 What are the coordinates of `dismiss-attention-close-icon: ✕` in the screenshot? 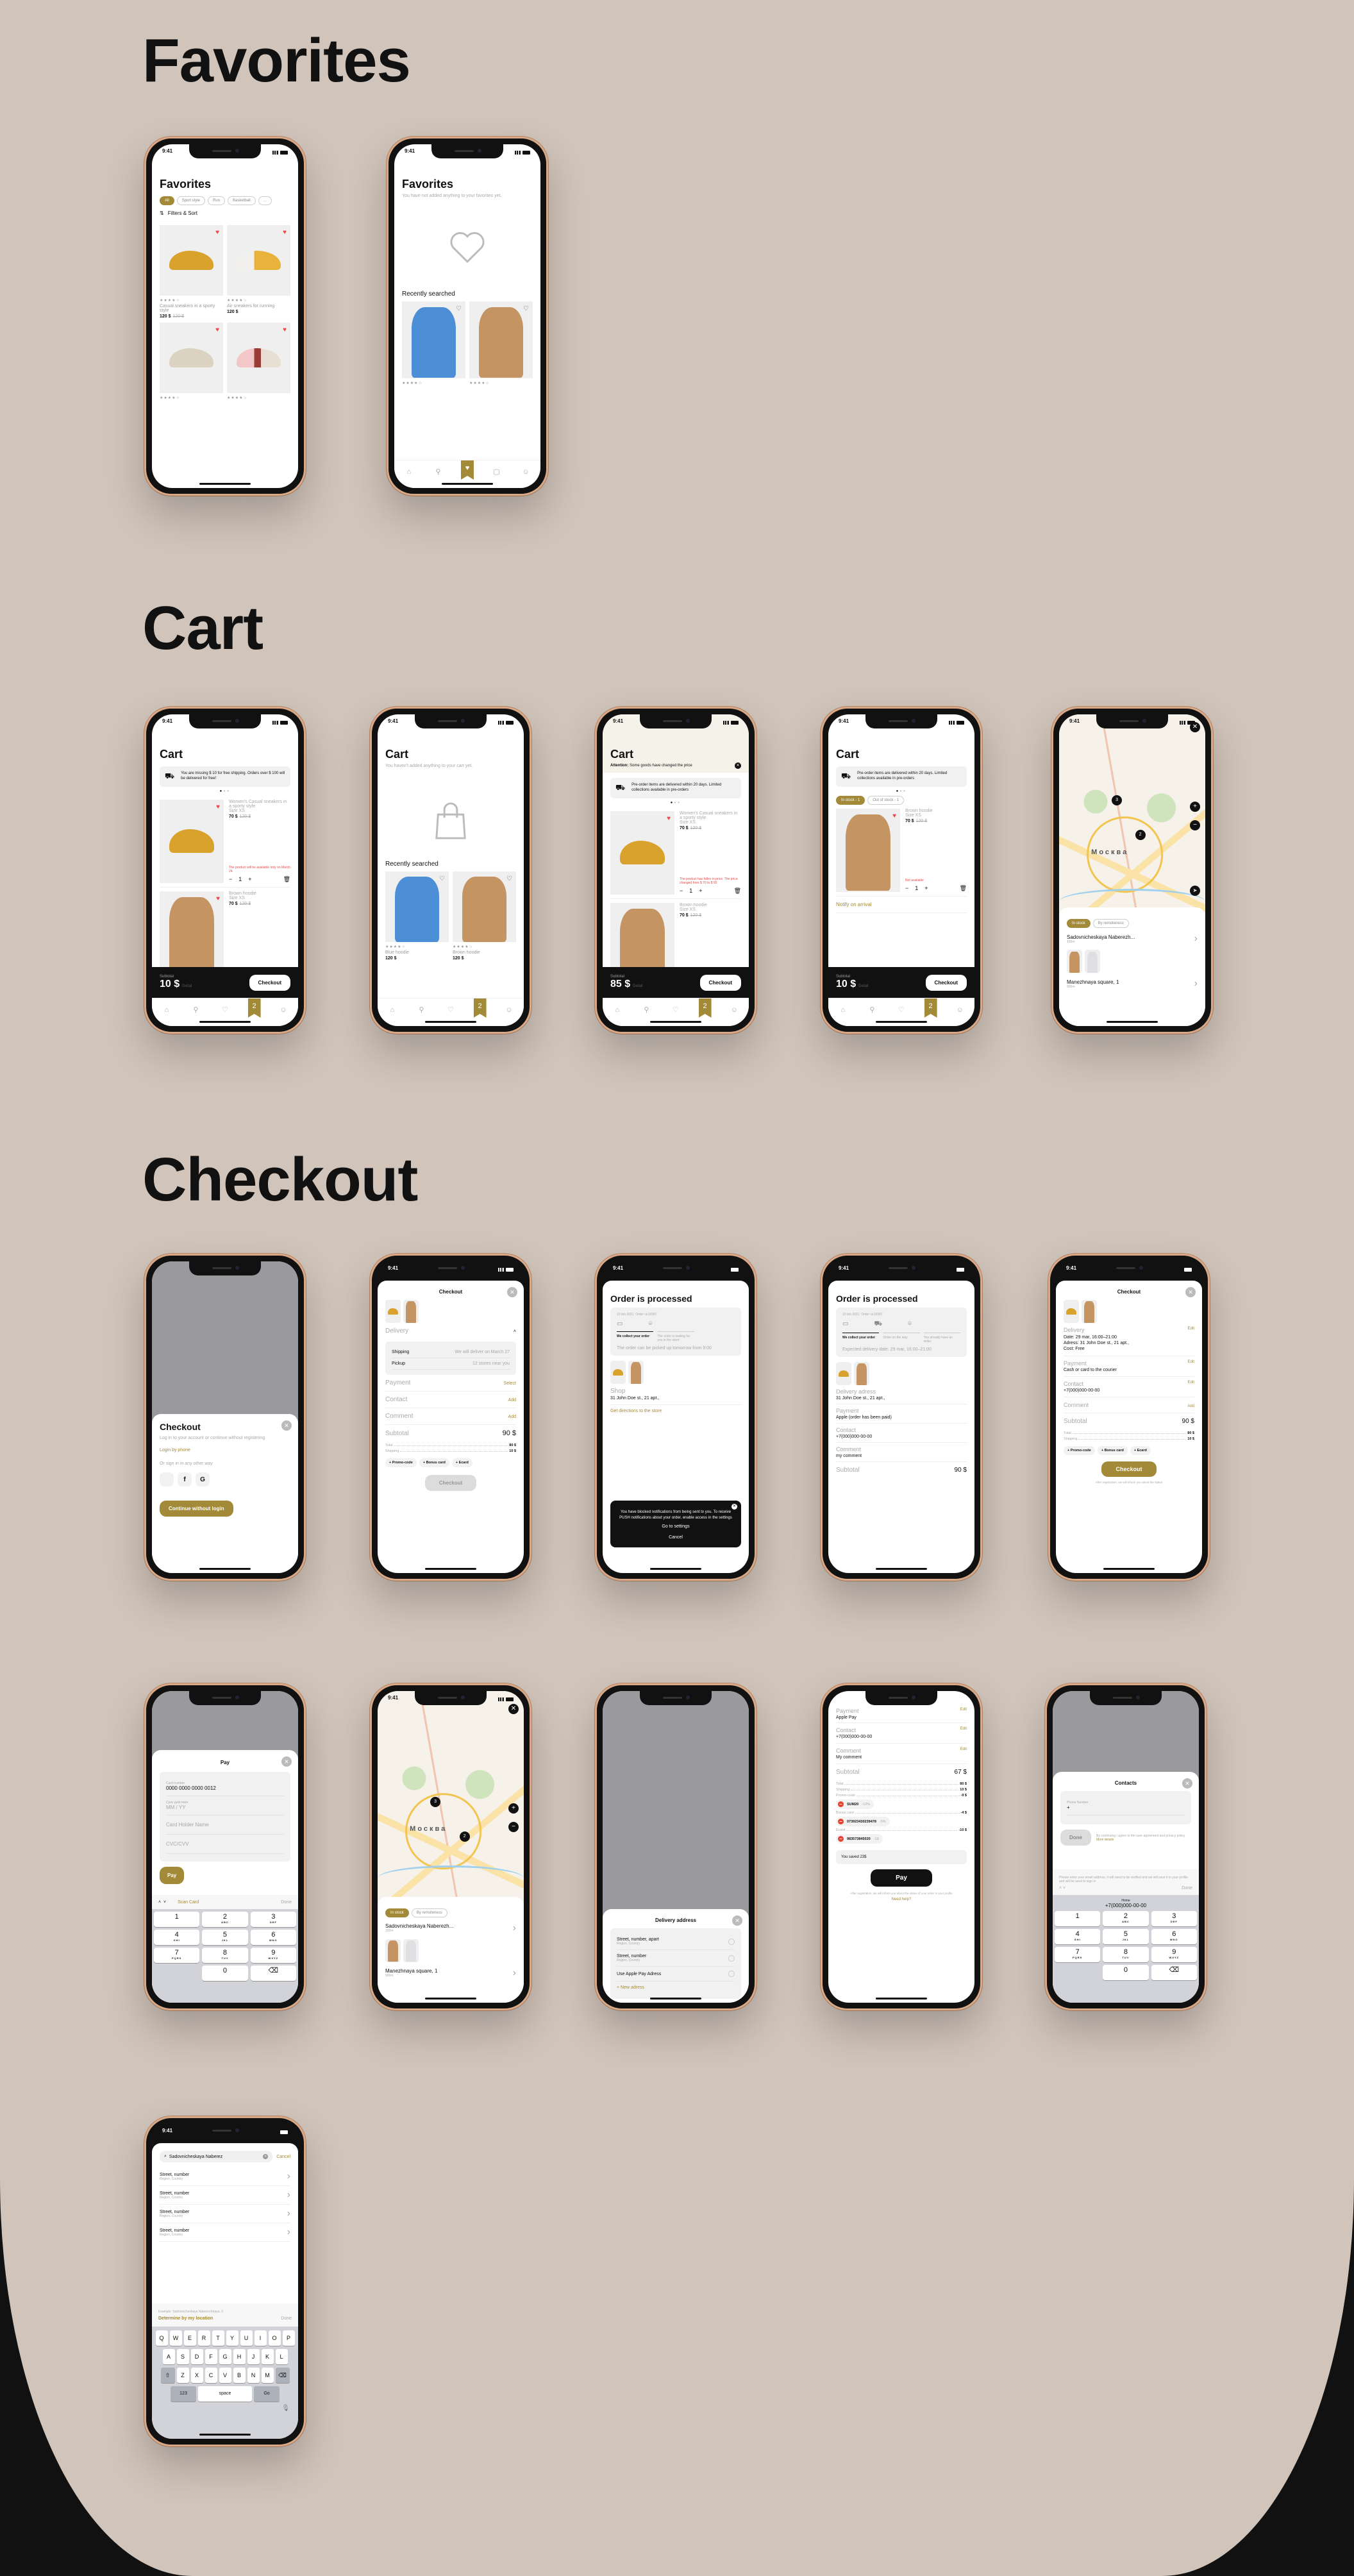 It's located at (738, 765).